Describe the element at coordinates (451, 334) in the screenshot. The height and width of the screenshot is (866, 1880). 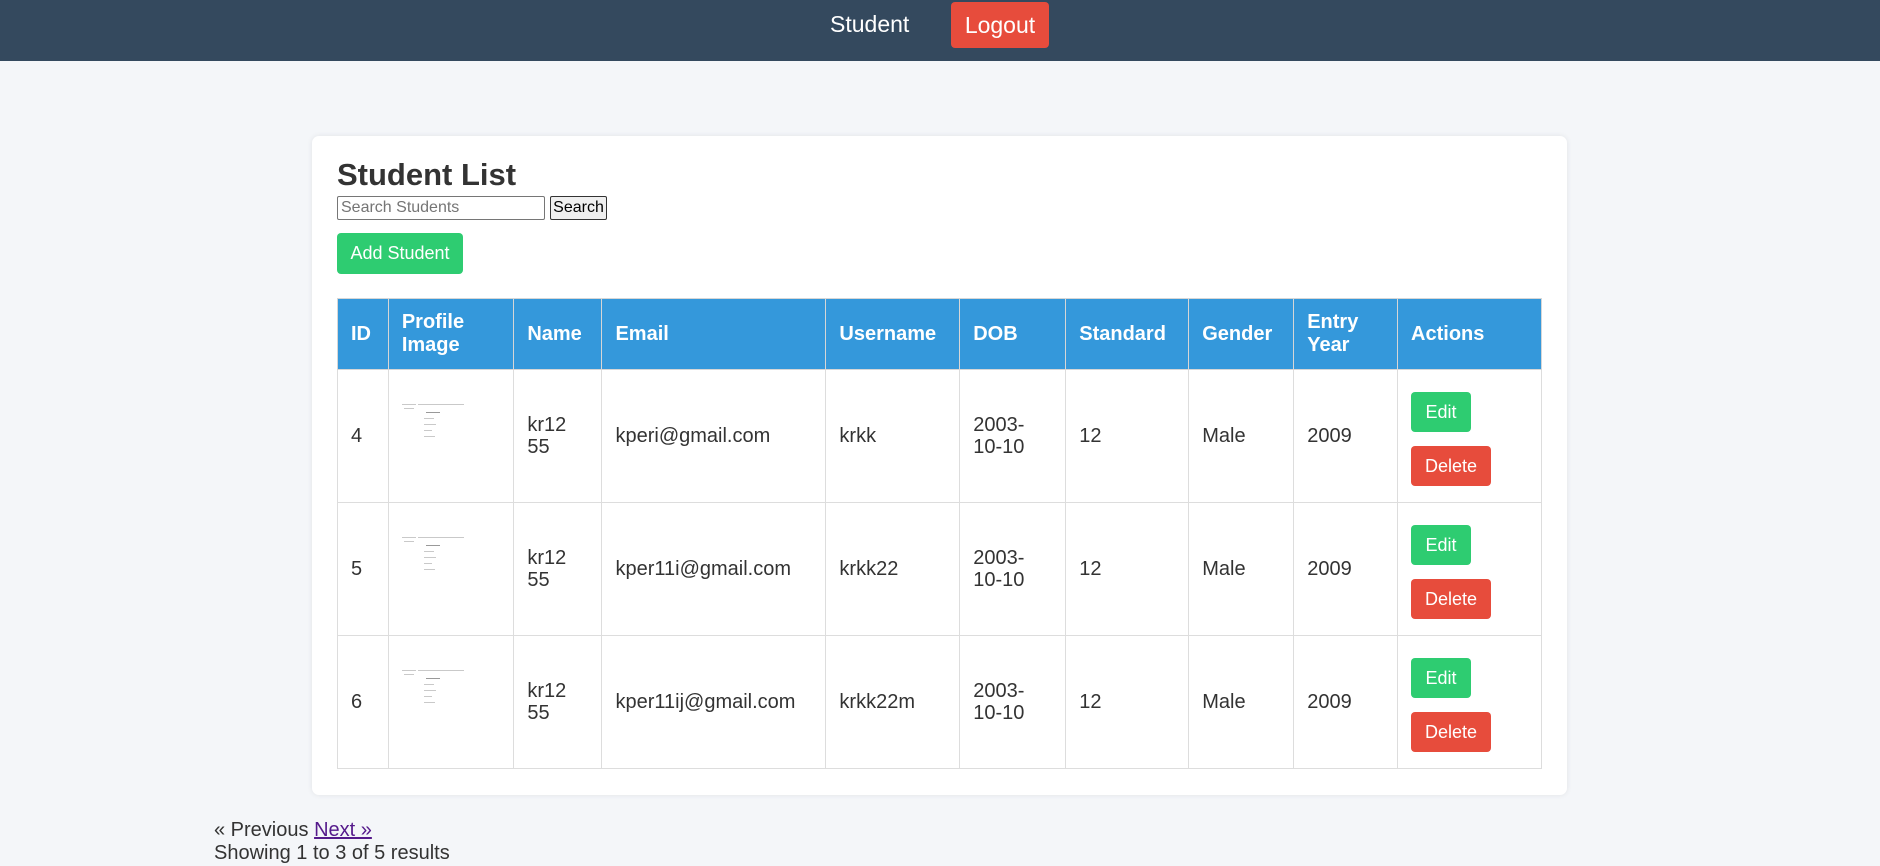
I see `column-header-profile-image: Profile Image` at that location.